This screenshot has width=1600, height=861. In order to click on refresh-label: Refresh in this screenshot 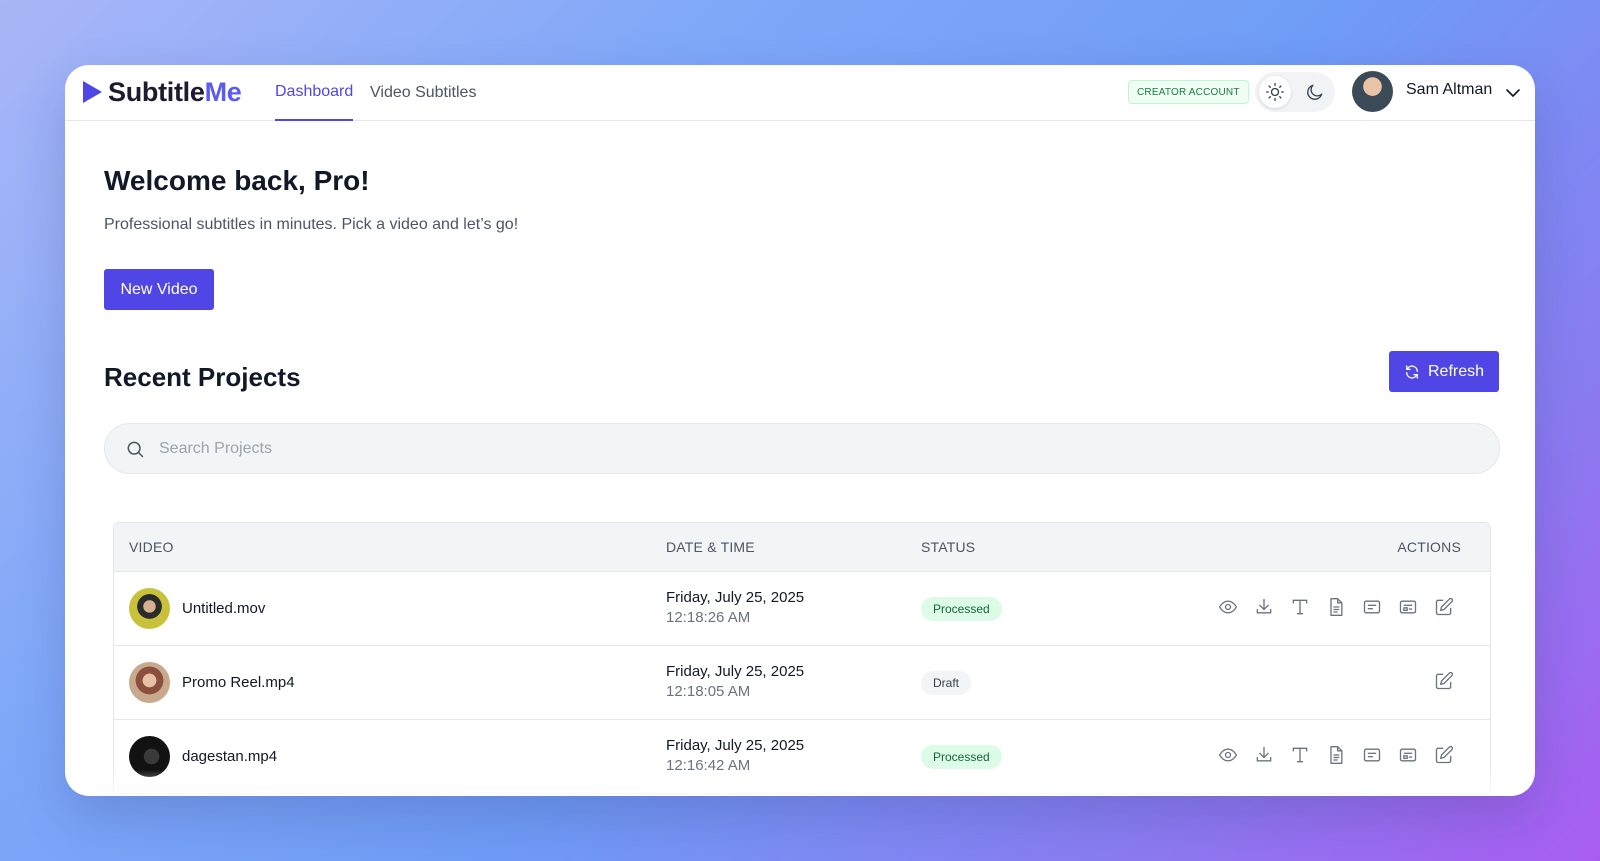, I will do `click(1456, 371)`.